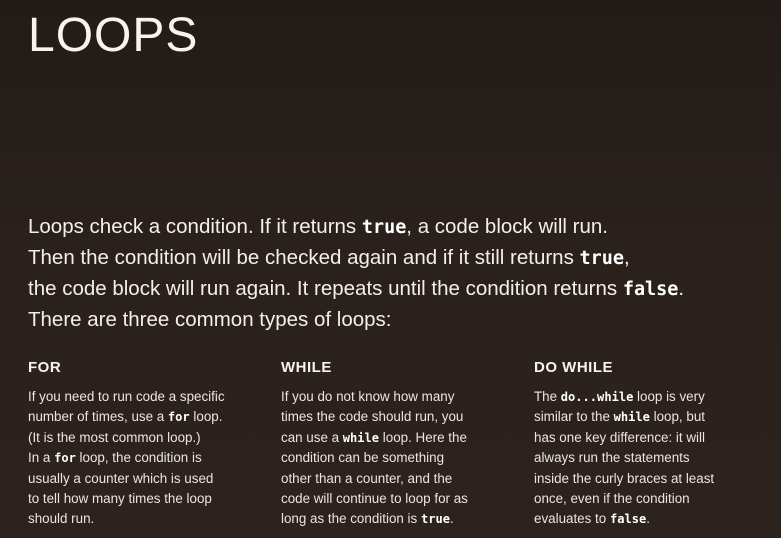 The width and height of the screenshot is (781, 538). I want to click on description-line: The do...while loop is very, so click(619, 396).